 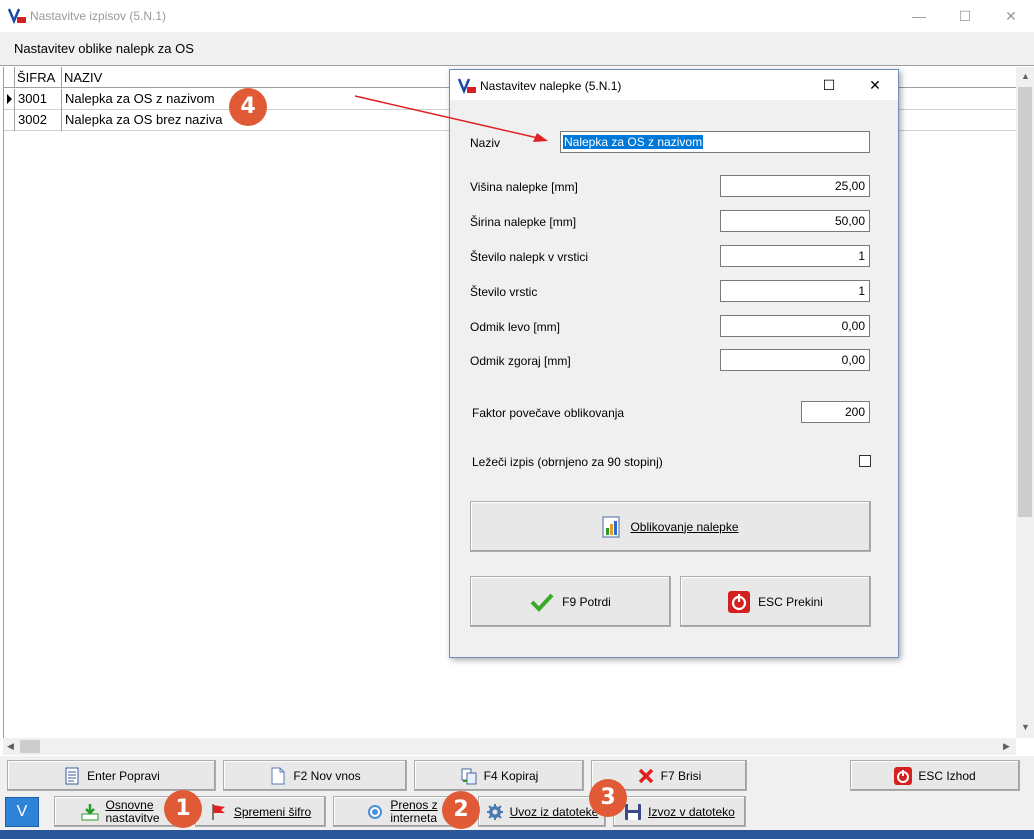 What do you see at coordinates (739, 601) in the screenshot?
I see `power-cancel-icon` at bounding box center [739, 601].